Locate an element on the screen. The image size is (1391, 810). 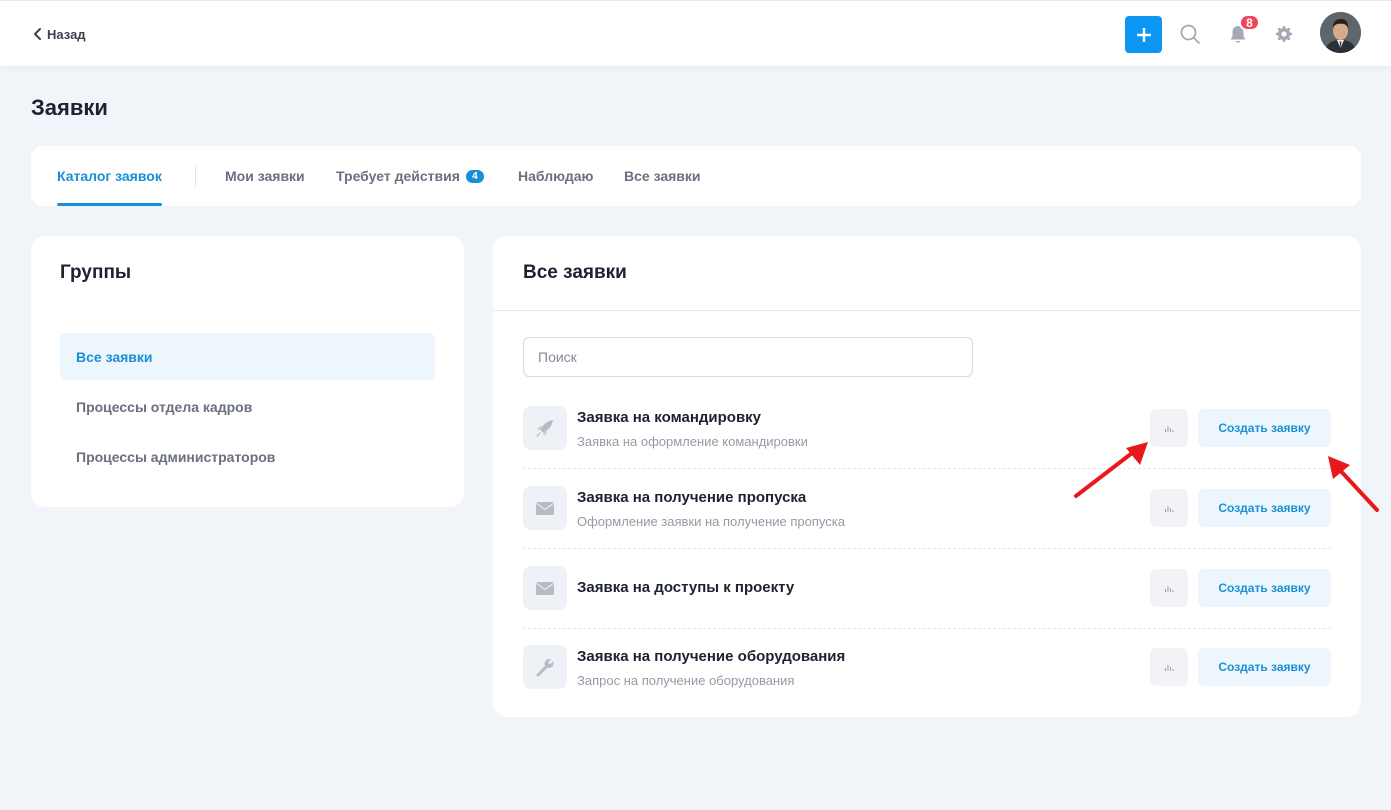
add-button is located at coordinates (1143, 34).